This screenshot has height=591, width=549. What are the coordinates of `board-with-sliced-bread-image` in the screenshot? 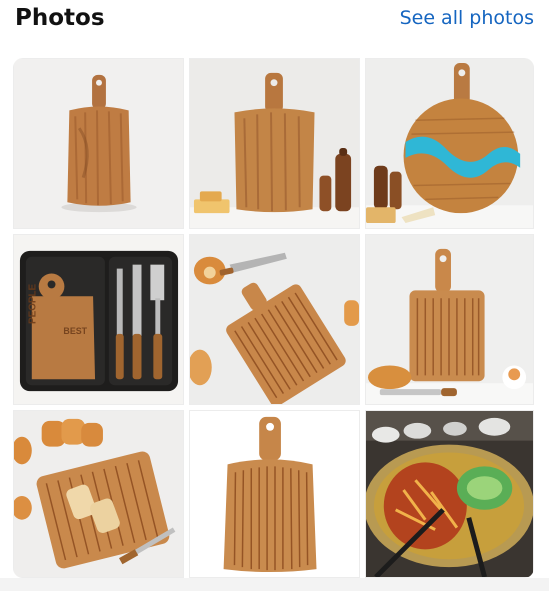 It's located at (98, 494).